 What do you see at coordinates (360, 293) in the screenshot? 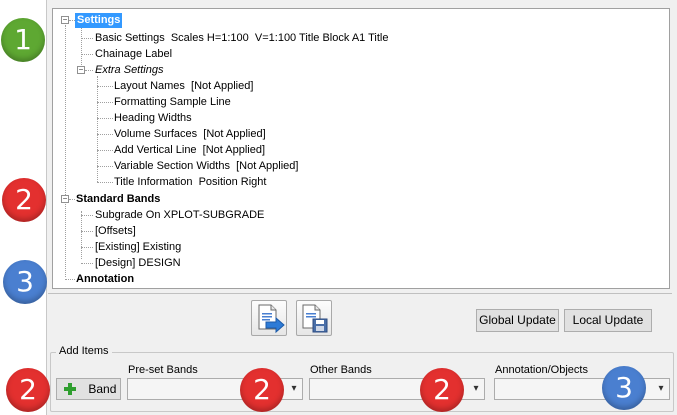
I see `separator` at bounding box center [360, 293].